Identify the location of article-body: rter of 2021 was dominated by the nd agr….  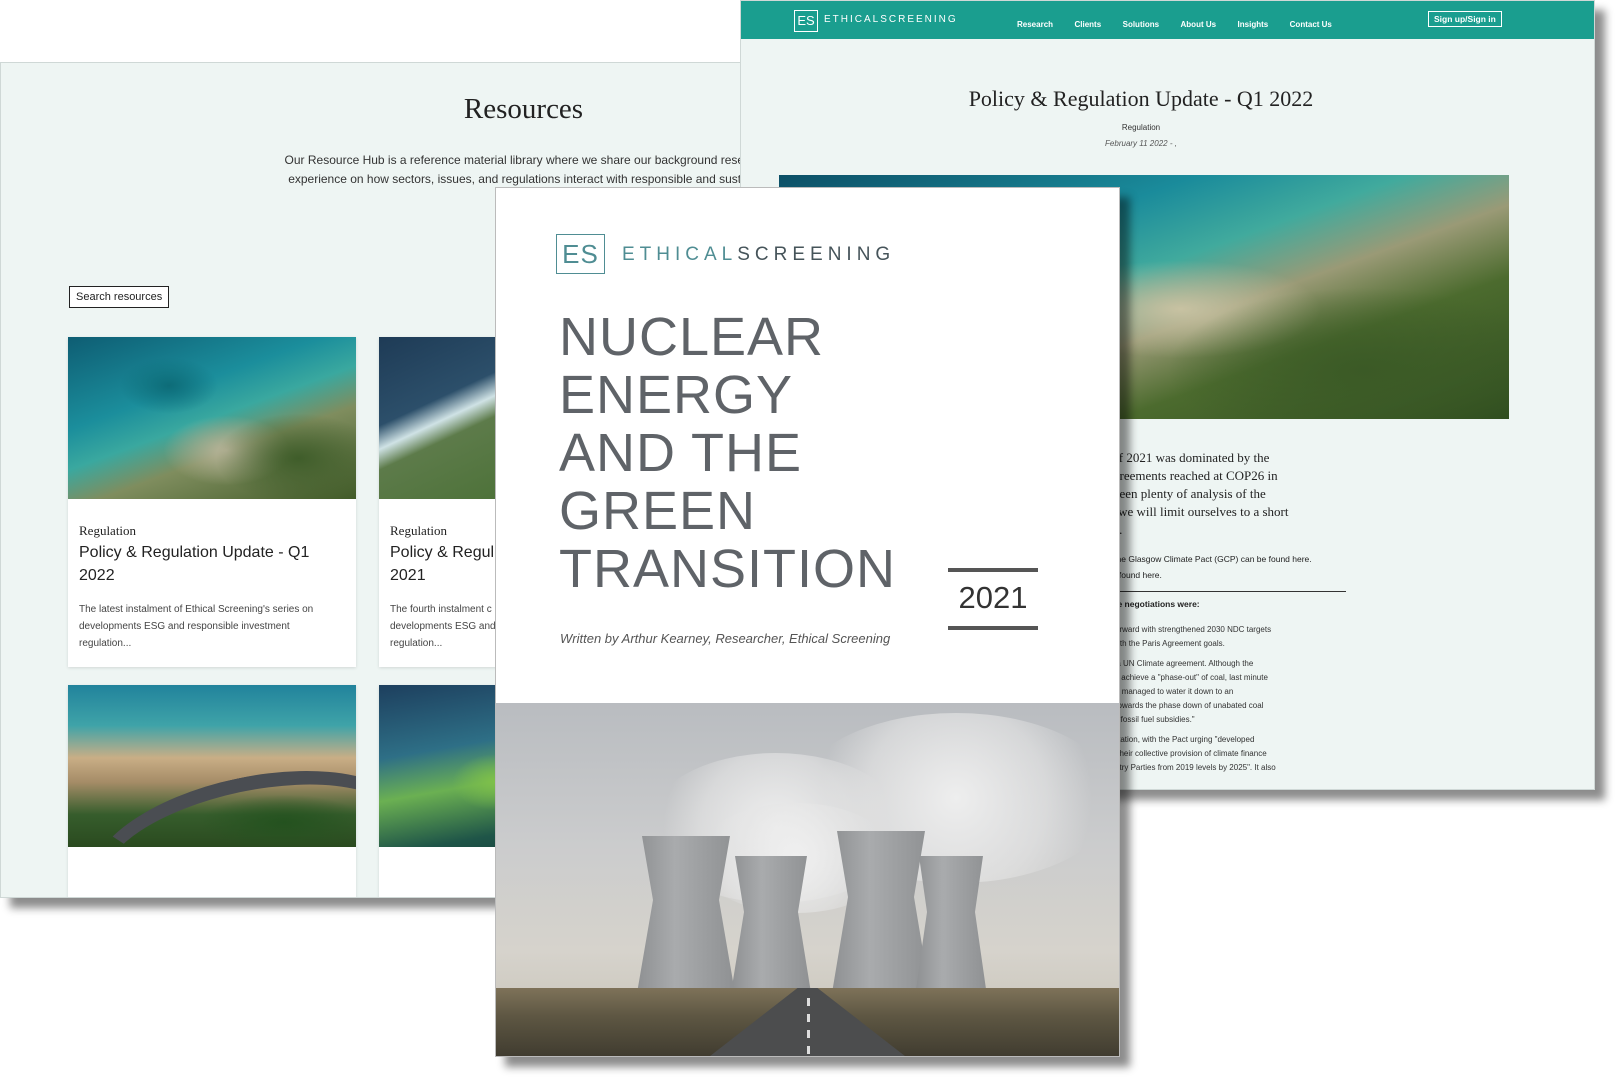
(1190, 493).